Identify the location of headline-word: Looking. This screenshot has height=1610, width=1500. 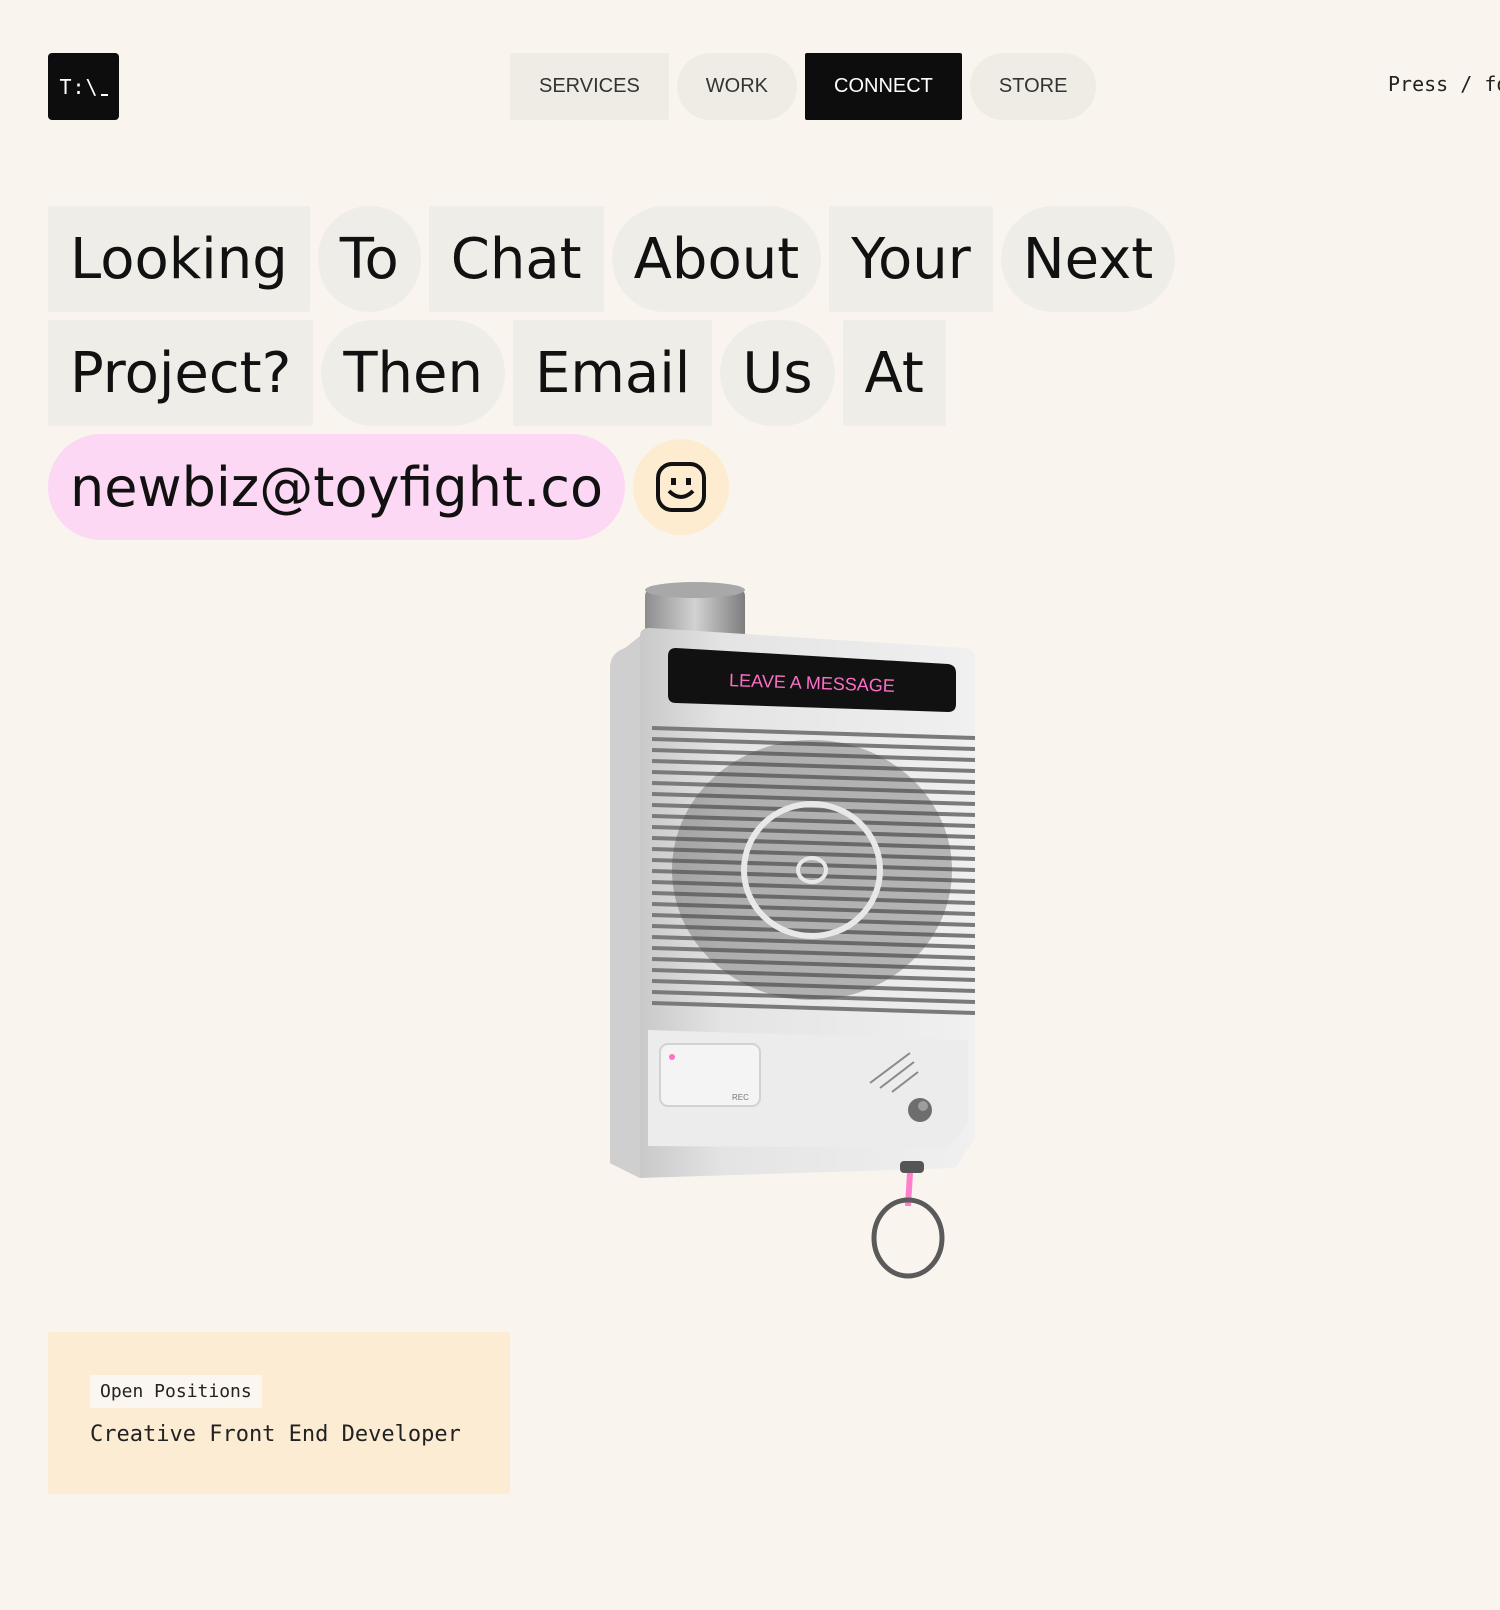
(179, 259).